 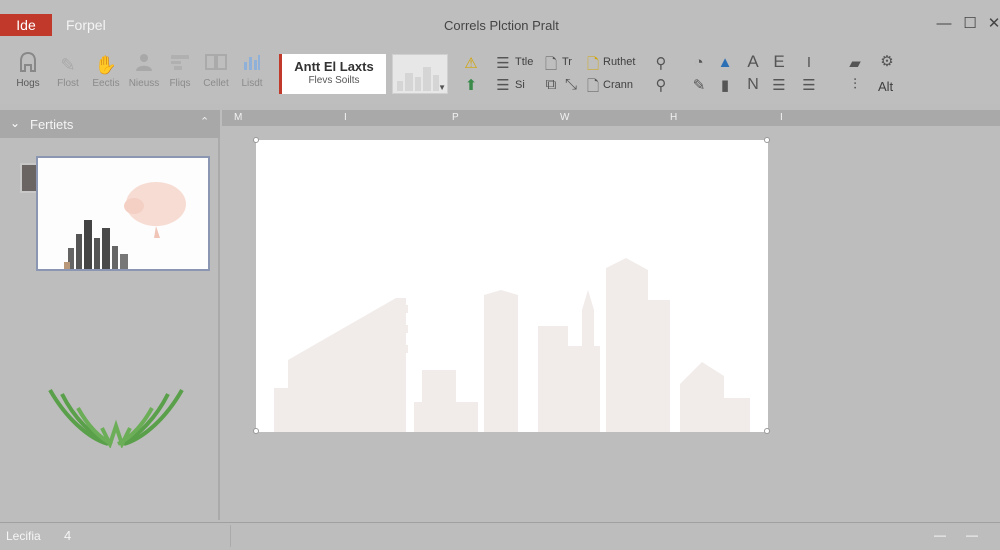 I want to click on paragraph-align-icon: ☰, so click(x=779, y=85).